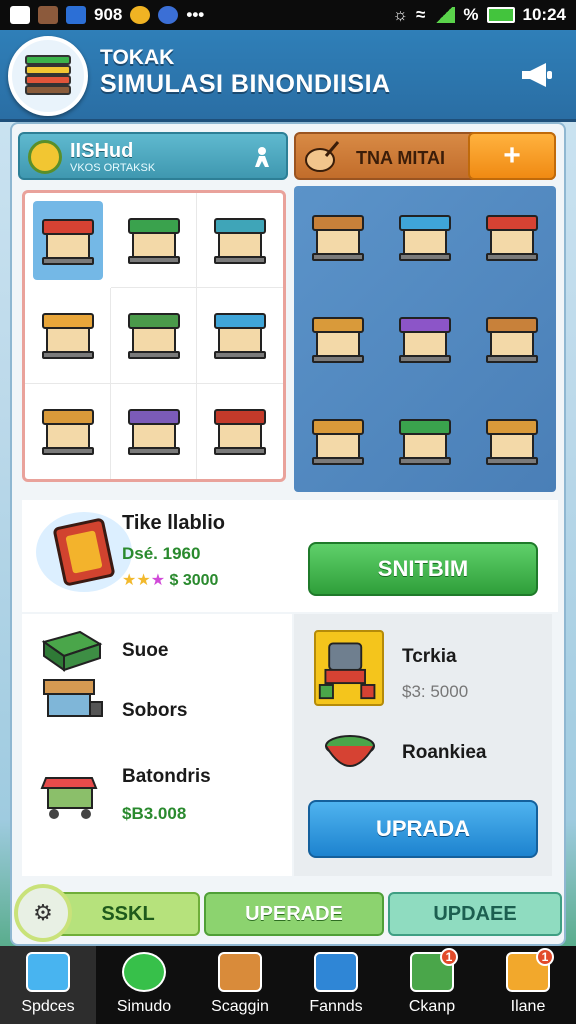 The image size is (576, 1024). Describe the element at coordinates (240, 985) in the screenshot. I see `nav-item-scaggin: Scaggin` at that location.